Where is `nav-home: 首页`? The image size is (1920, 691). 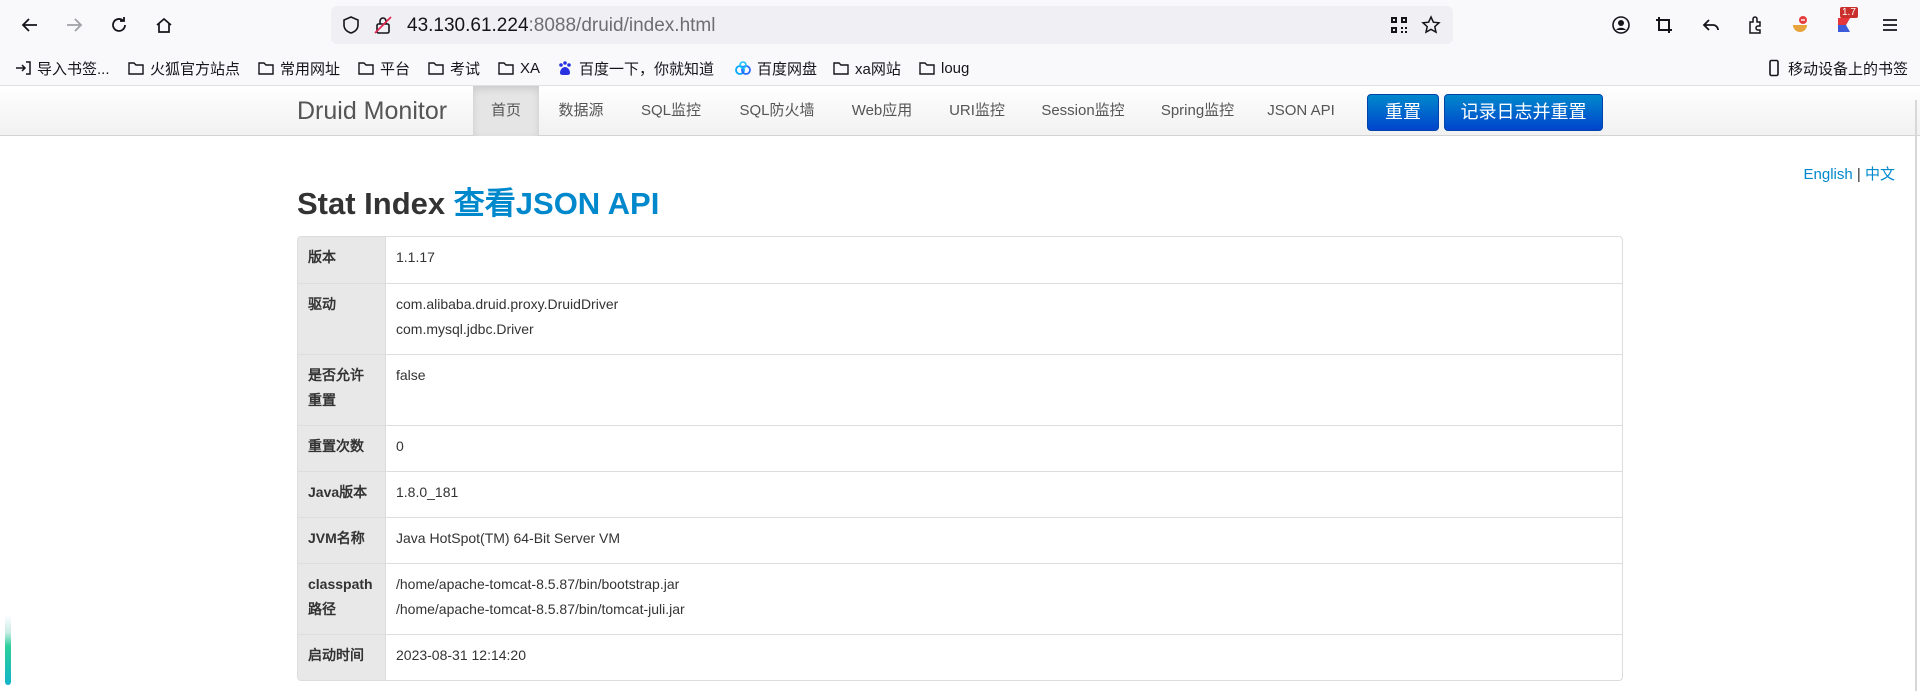 nav-home: 首页 is located at coordinates (506, 111).